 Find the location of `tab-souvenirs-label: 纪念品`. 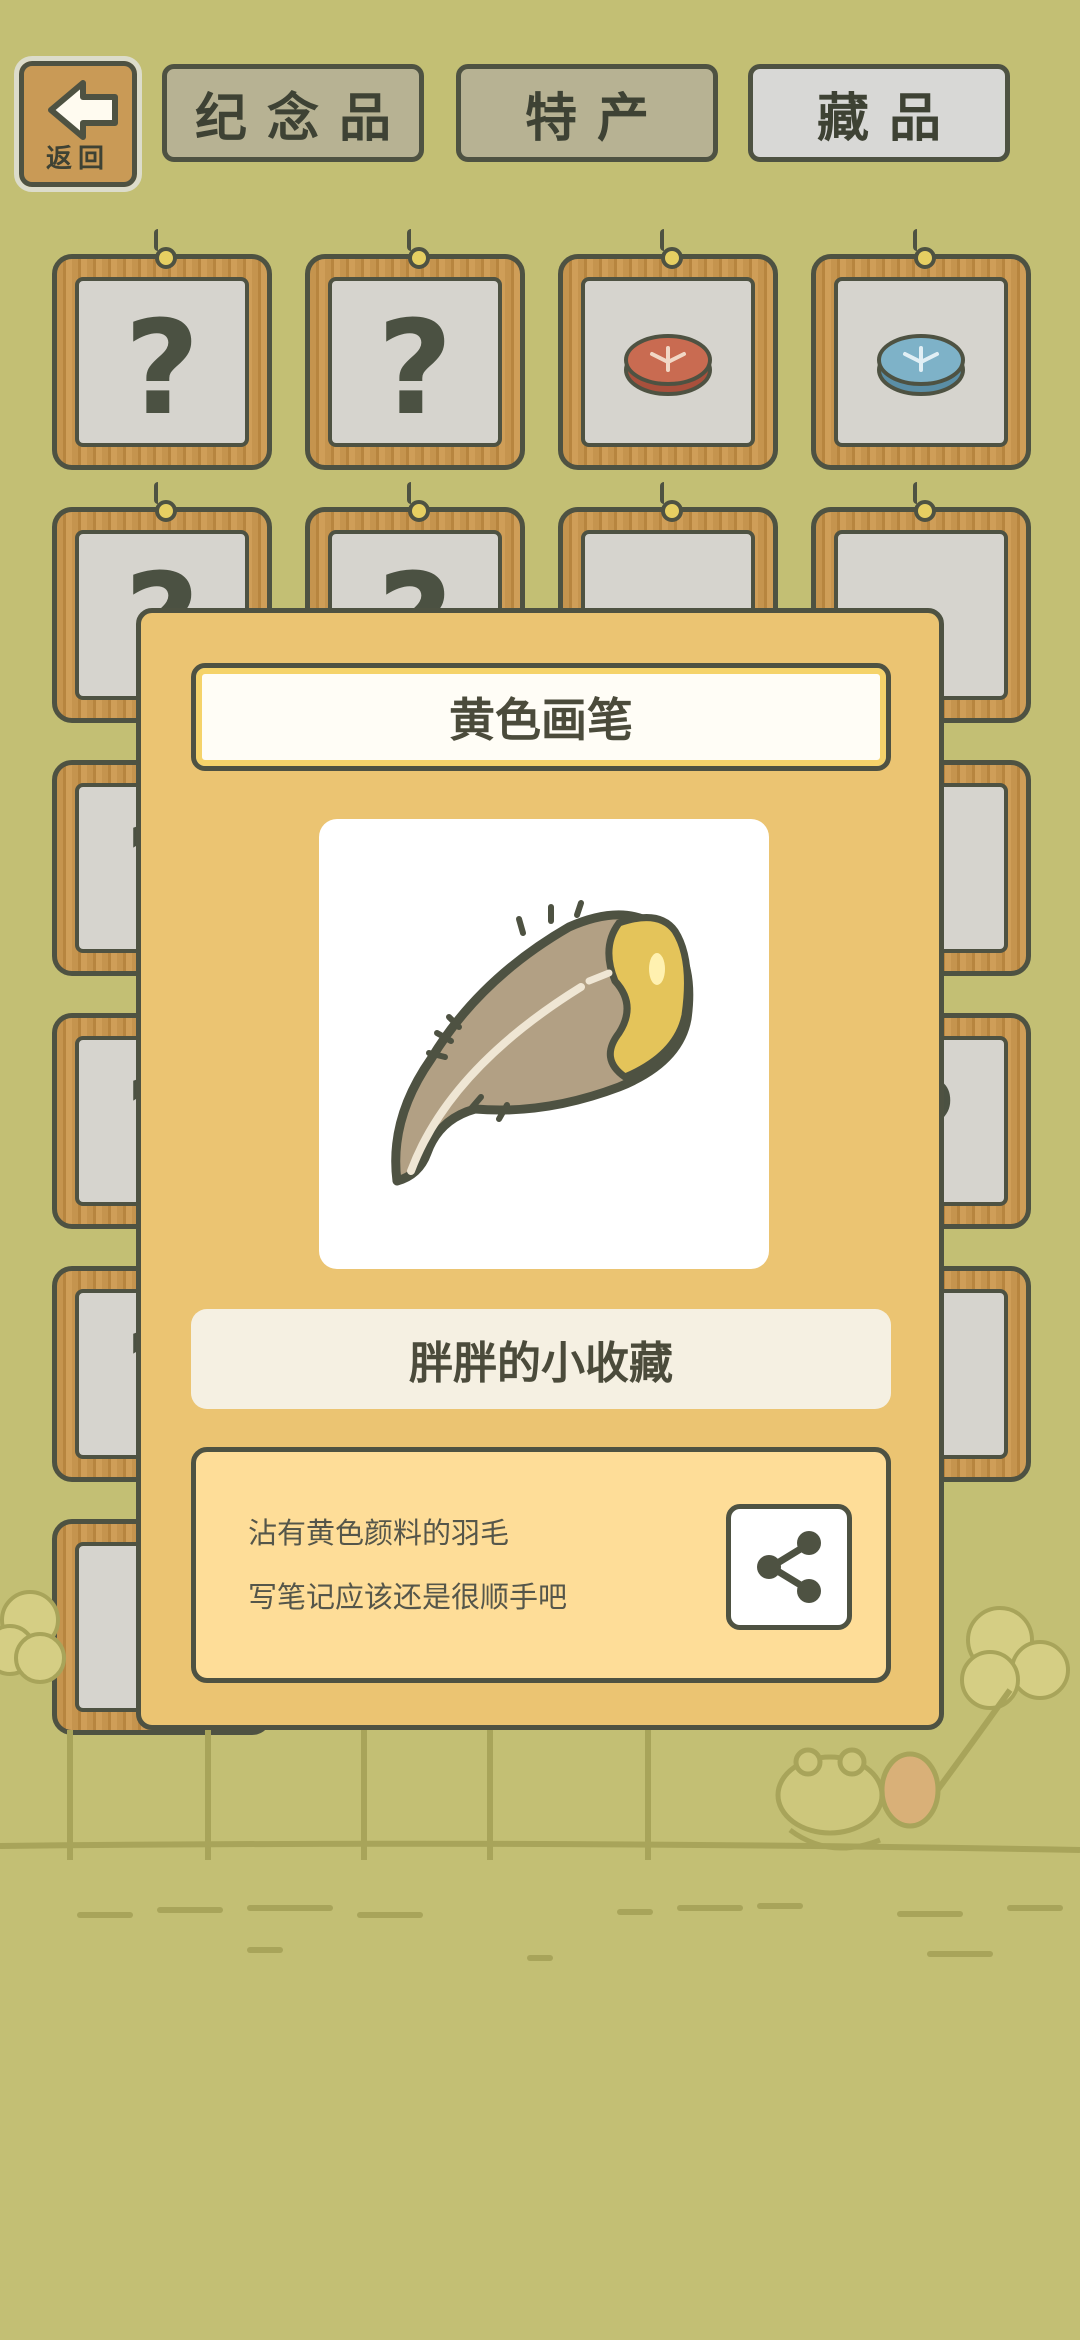

tab-souvenirs-label: 纪念品 is located at coordinates (302, 118).